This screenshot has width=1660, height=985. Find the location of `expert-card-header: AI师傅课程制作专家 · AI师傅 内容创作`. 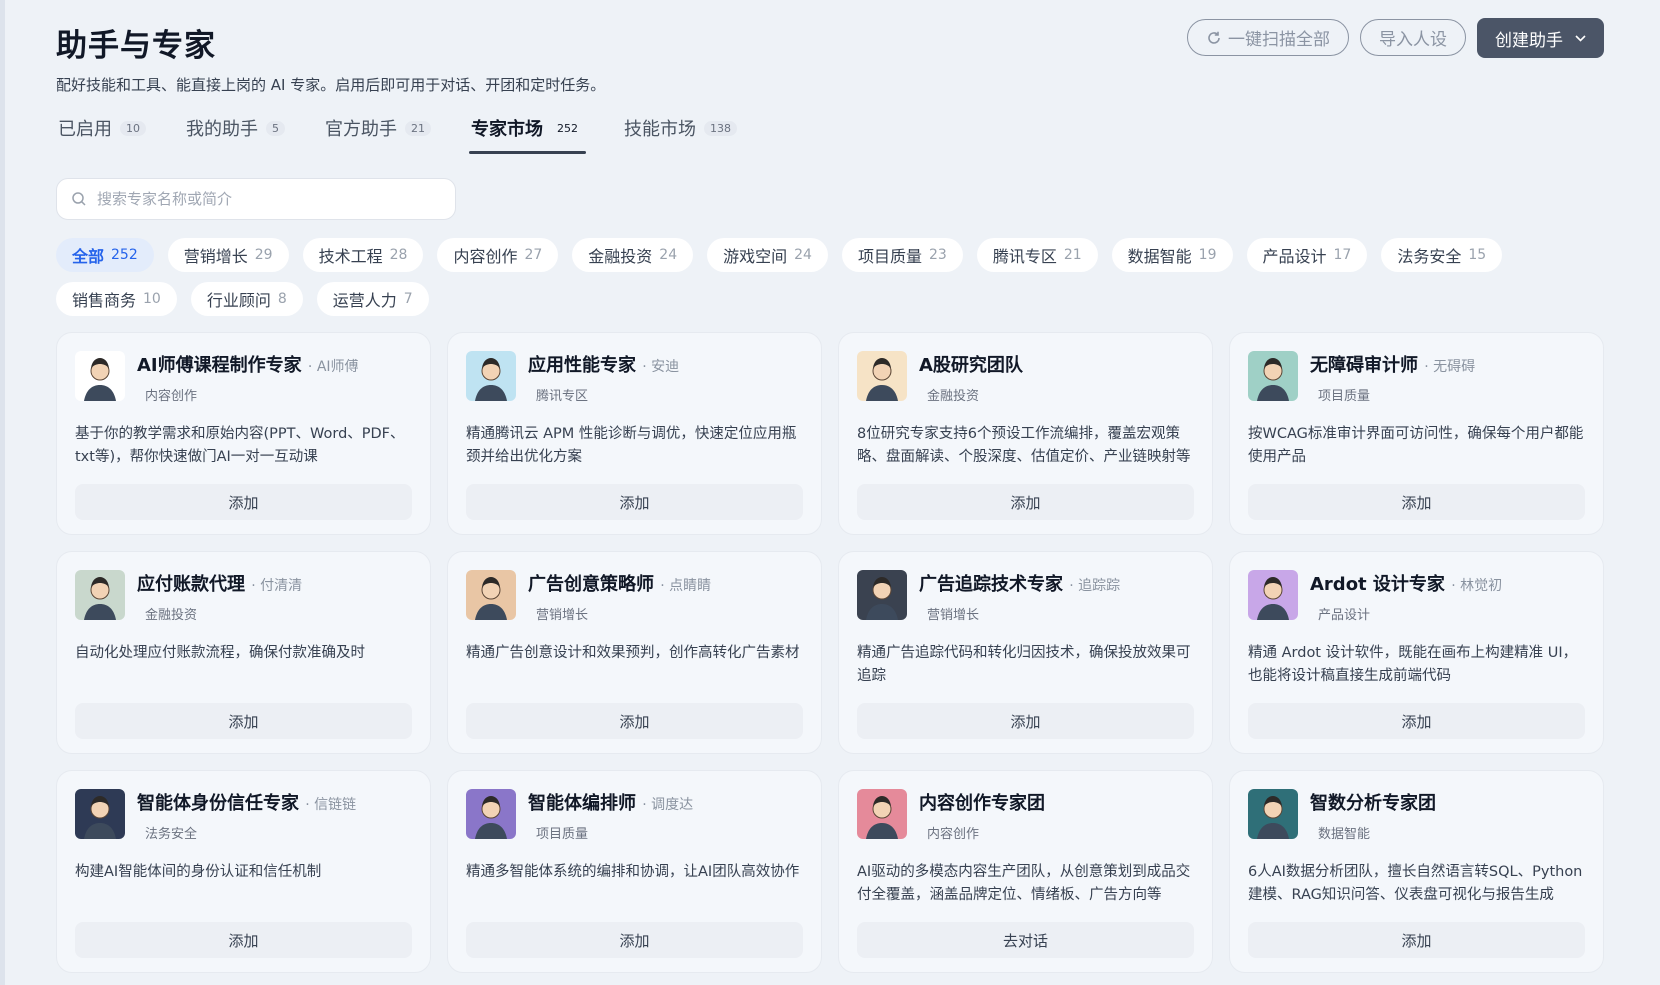

expert-card-header: AI师傅课程制作专家 · AI师傅 内容创作 is located at coordinates (243, 377).